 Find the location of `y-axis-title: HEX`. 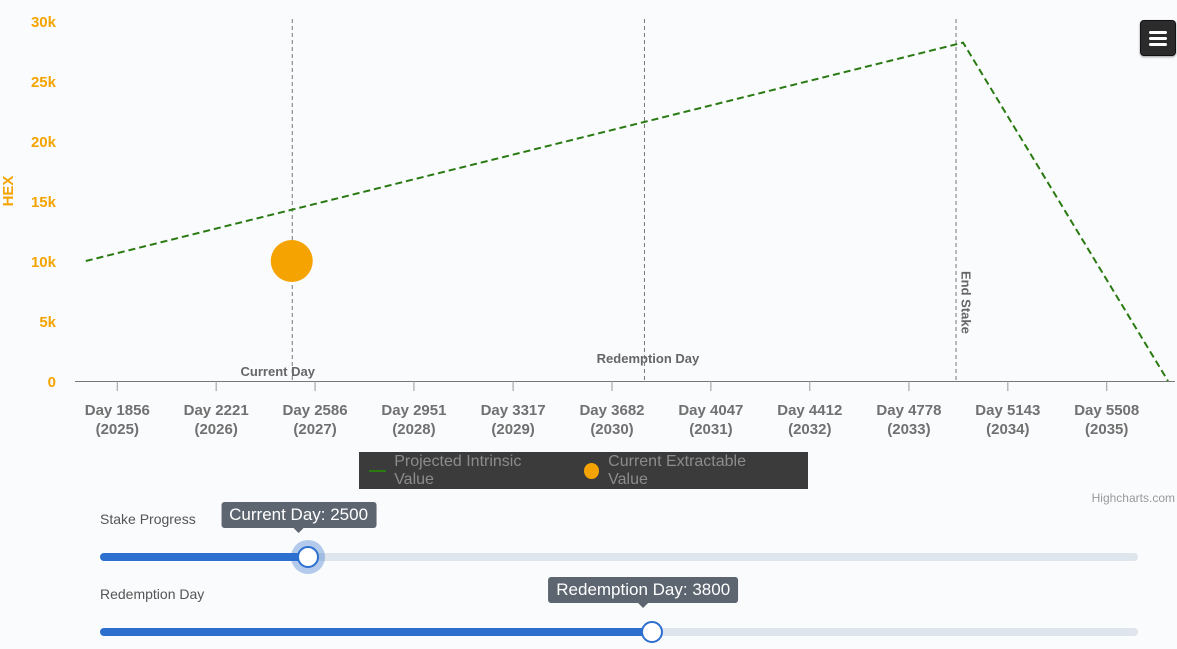

y-axis-title: HEX is located at coordinates (8, 191).